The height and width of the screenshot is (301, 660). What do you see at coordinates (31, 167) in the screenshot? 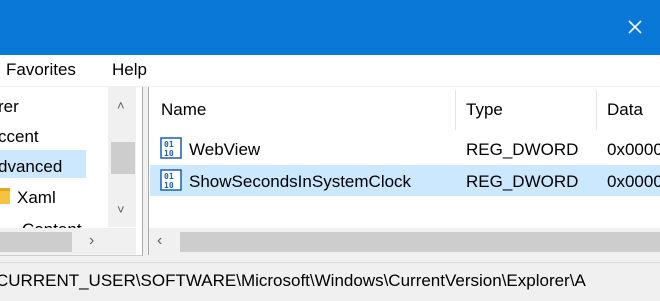
I see `tree-item-selected: dvanced` at bounding box center [31, 167].